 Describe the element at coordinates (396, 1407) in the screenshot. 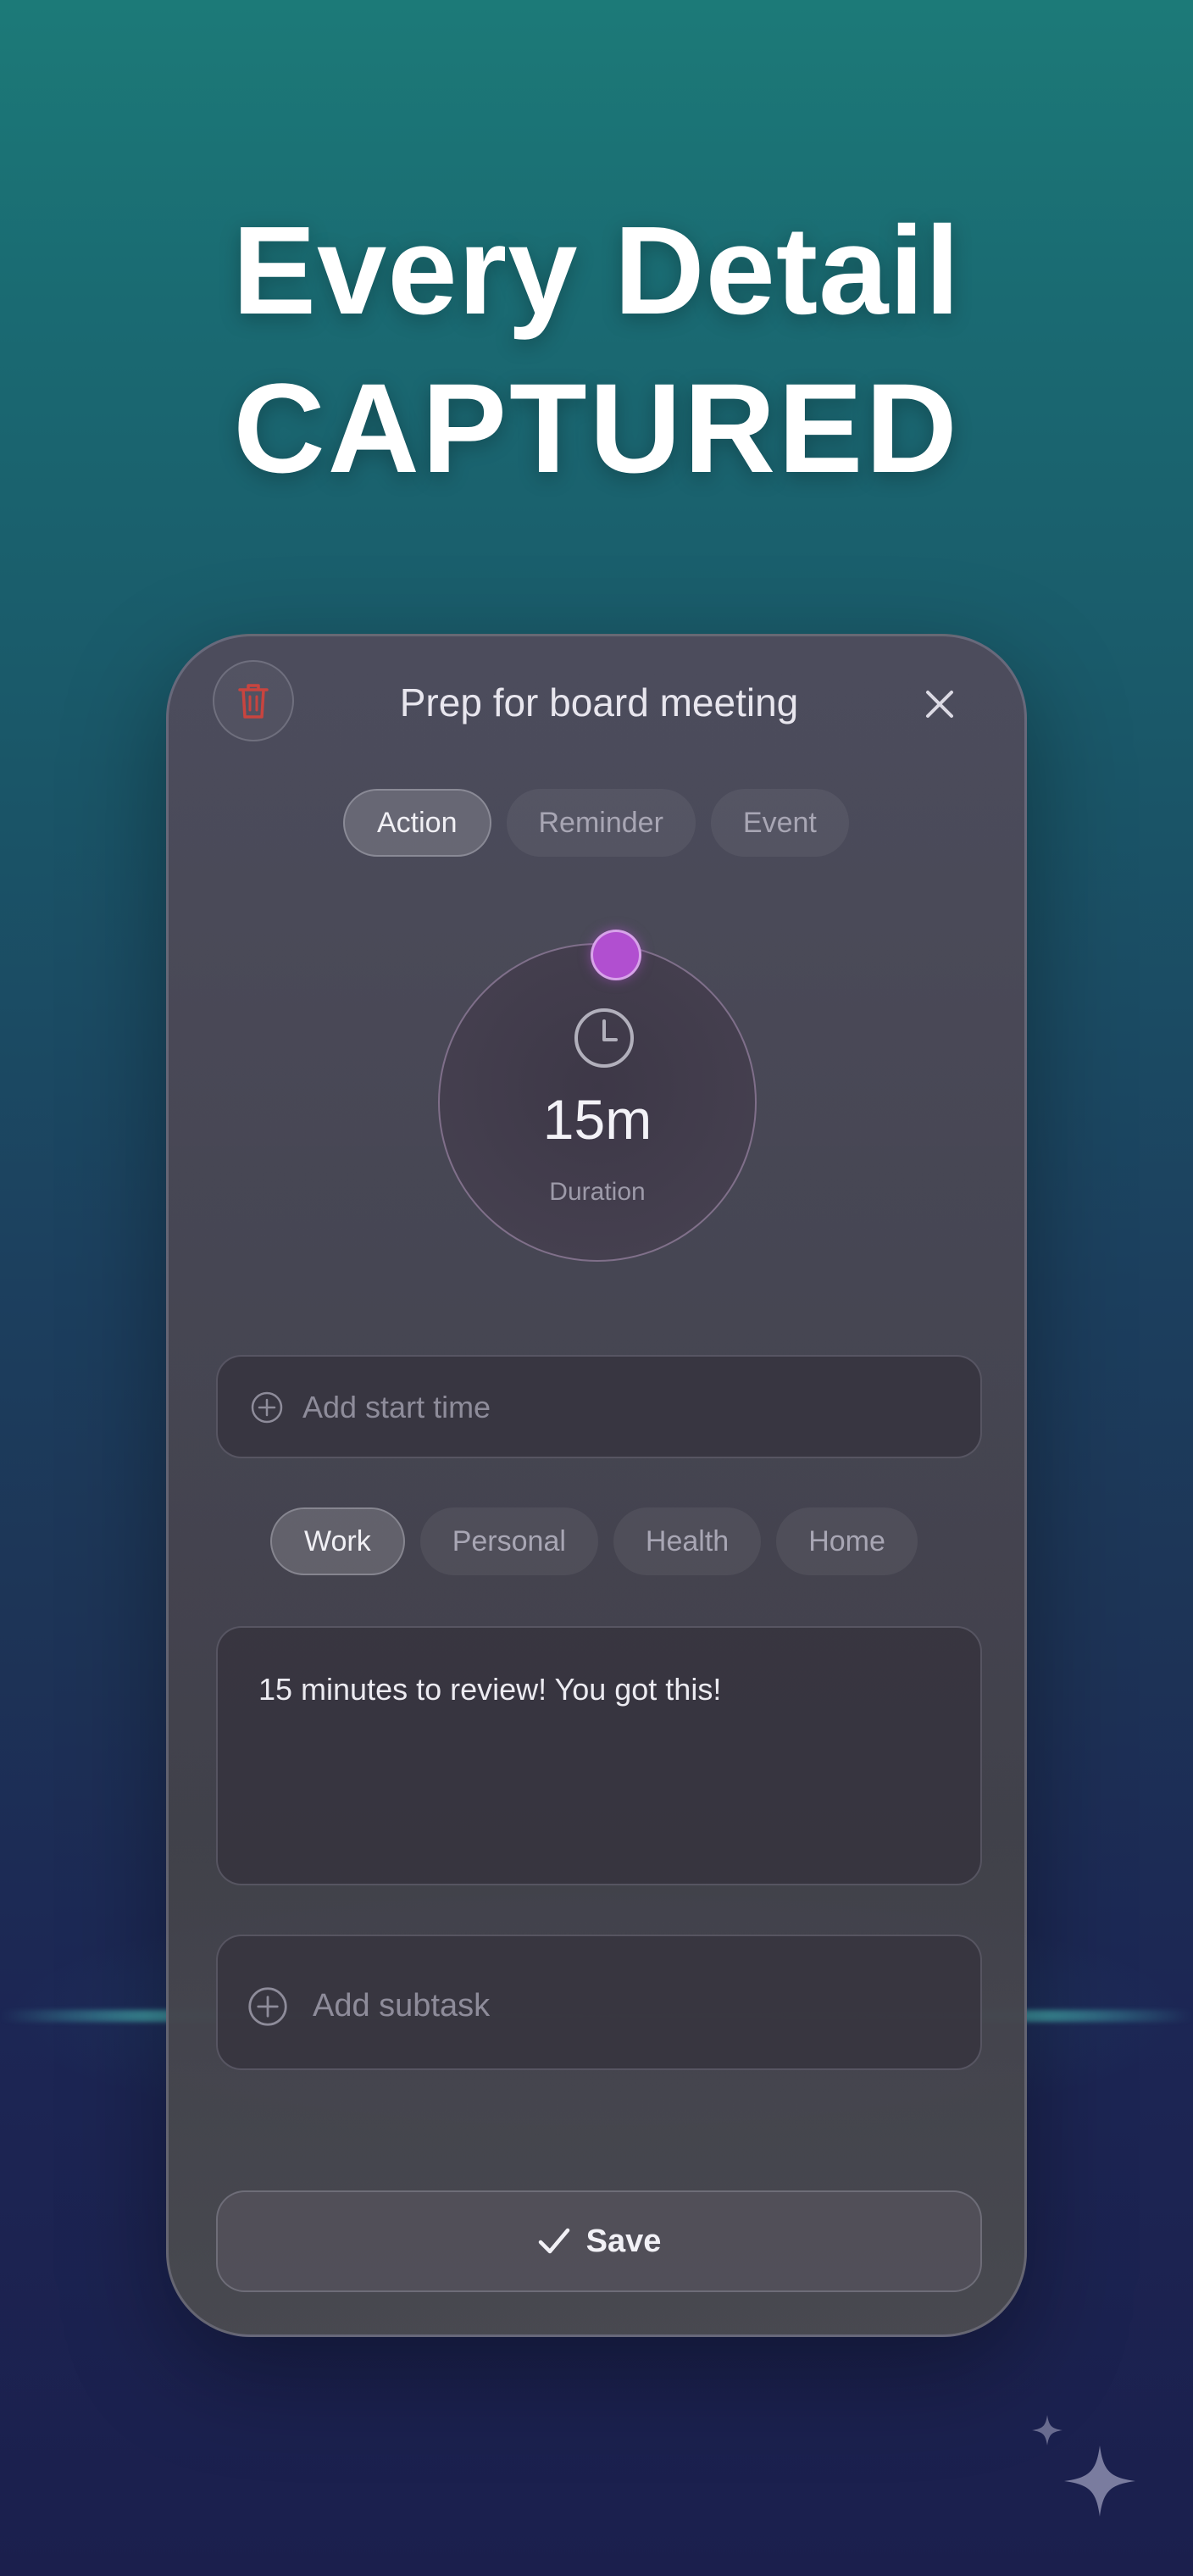

I see `start-time-placeholder: Add start time` at that location.